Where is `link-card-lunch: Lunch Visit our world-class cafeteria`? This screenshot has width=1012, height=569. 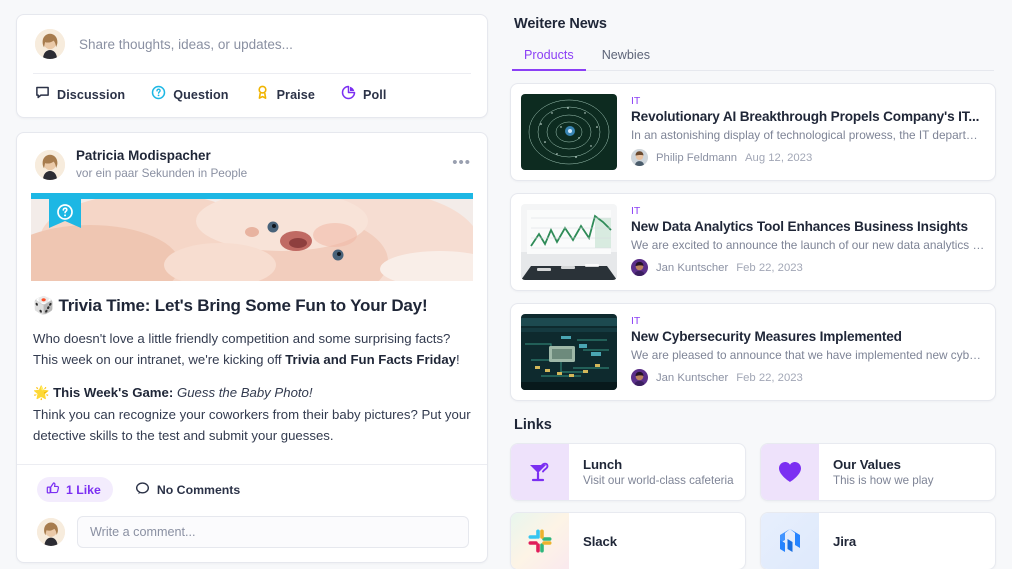
link-card-lunch: Lunch Visit our world-class cafeteria is located at coordinates (628, 472).